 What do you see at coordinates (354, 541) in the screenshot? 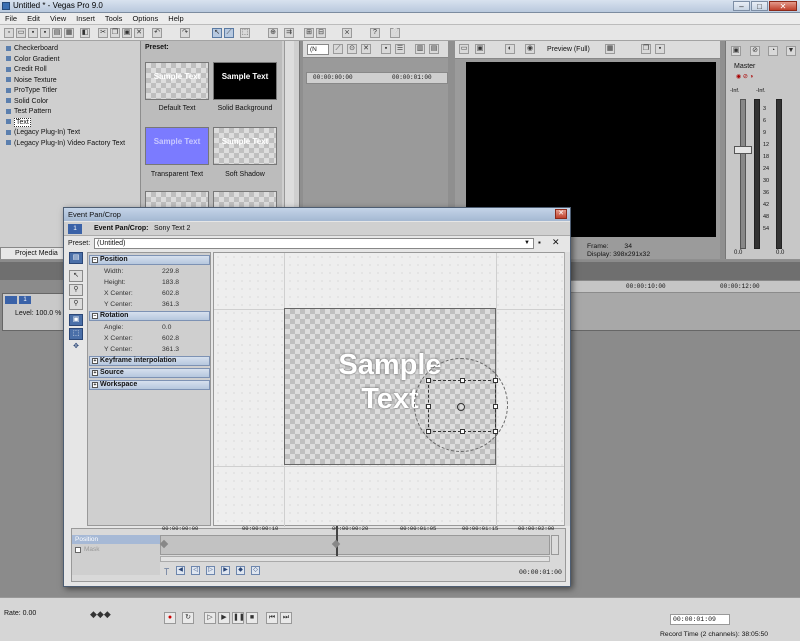
I see `keyframe-track` at bounding box center [354, 541].